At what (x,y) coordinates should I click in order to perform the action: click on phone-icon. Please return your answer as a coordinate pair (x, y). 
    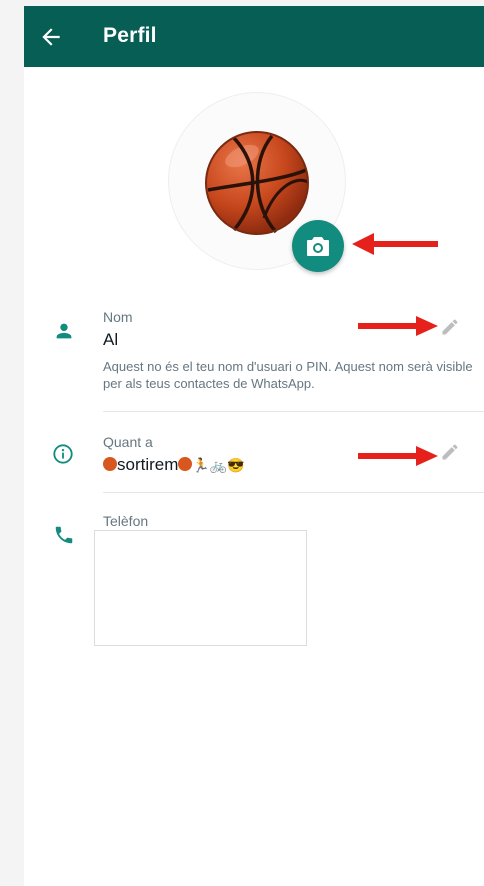
    Looking at the image, I should click on (64, 537).